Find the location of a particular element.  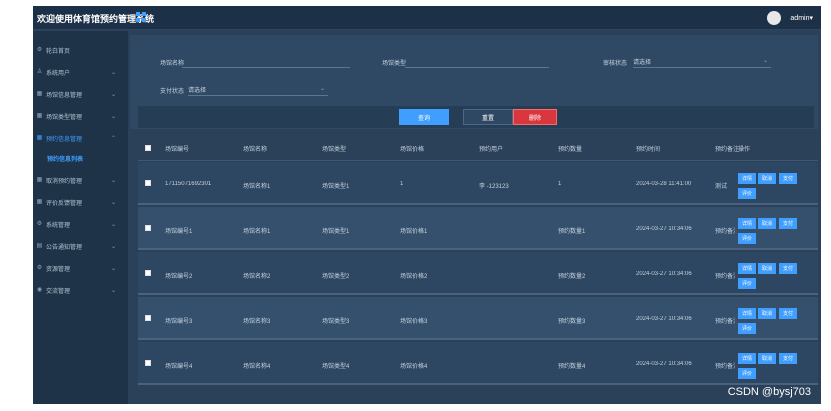

sidebar-item: ⚙ 轮白首页 is located at coordinates (80, 50).